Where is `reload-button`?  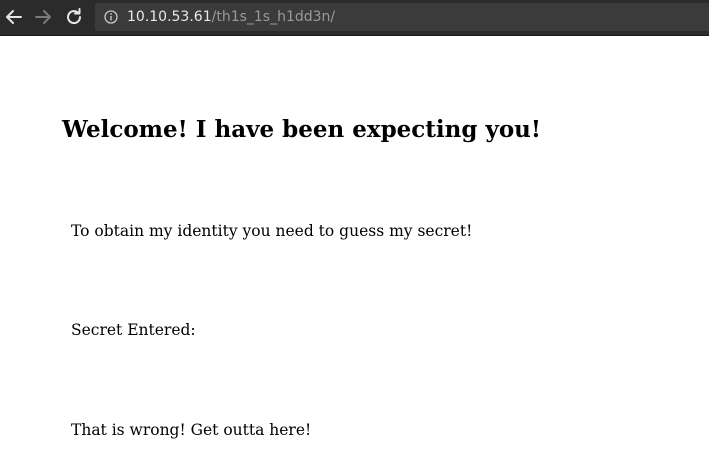 reload-button is located at coordinates (74, 17).